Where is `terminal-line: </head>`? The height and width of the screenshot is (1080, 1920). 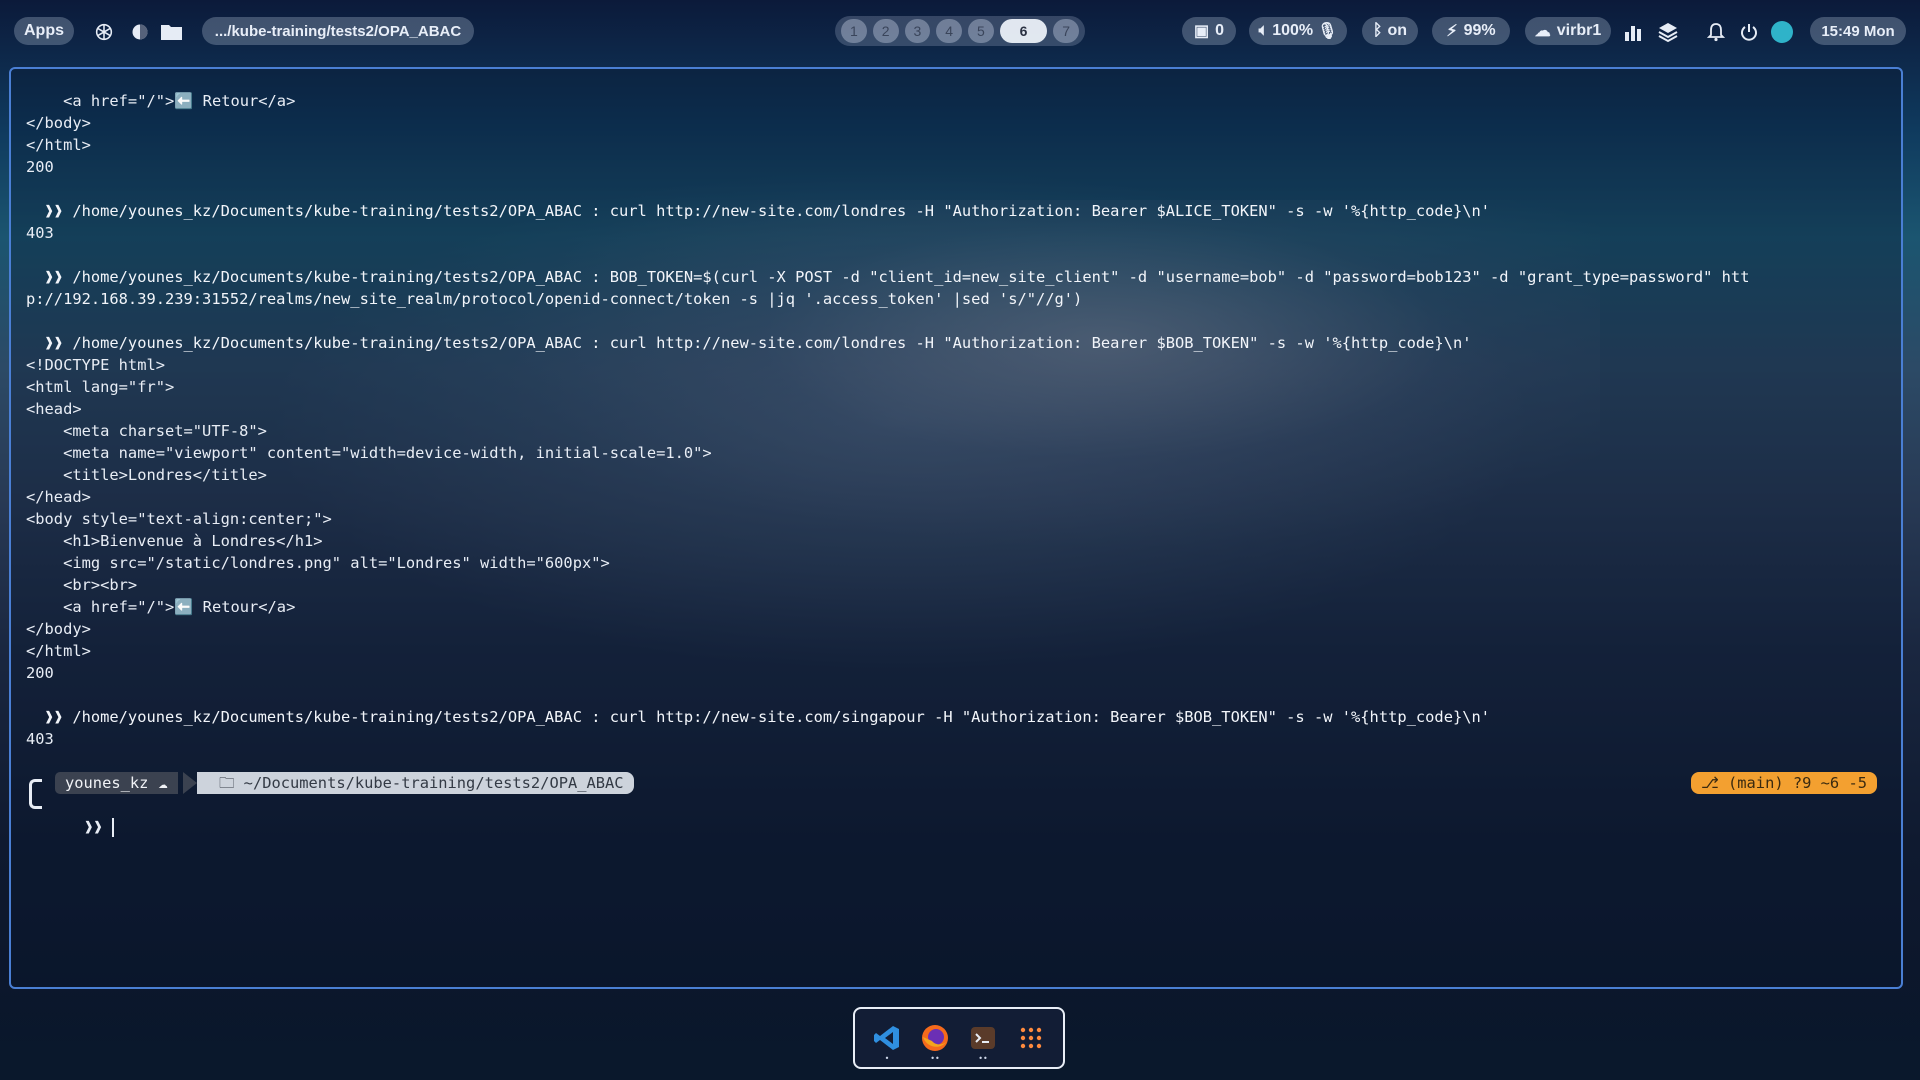 terminal-line: </head> is located at coordinates (58, 497).